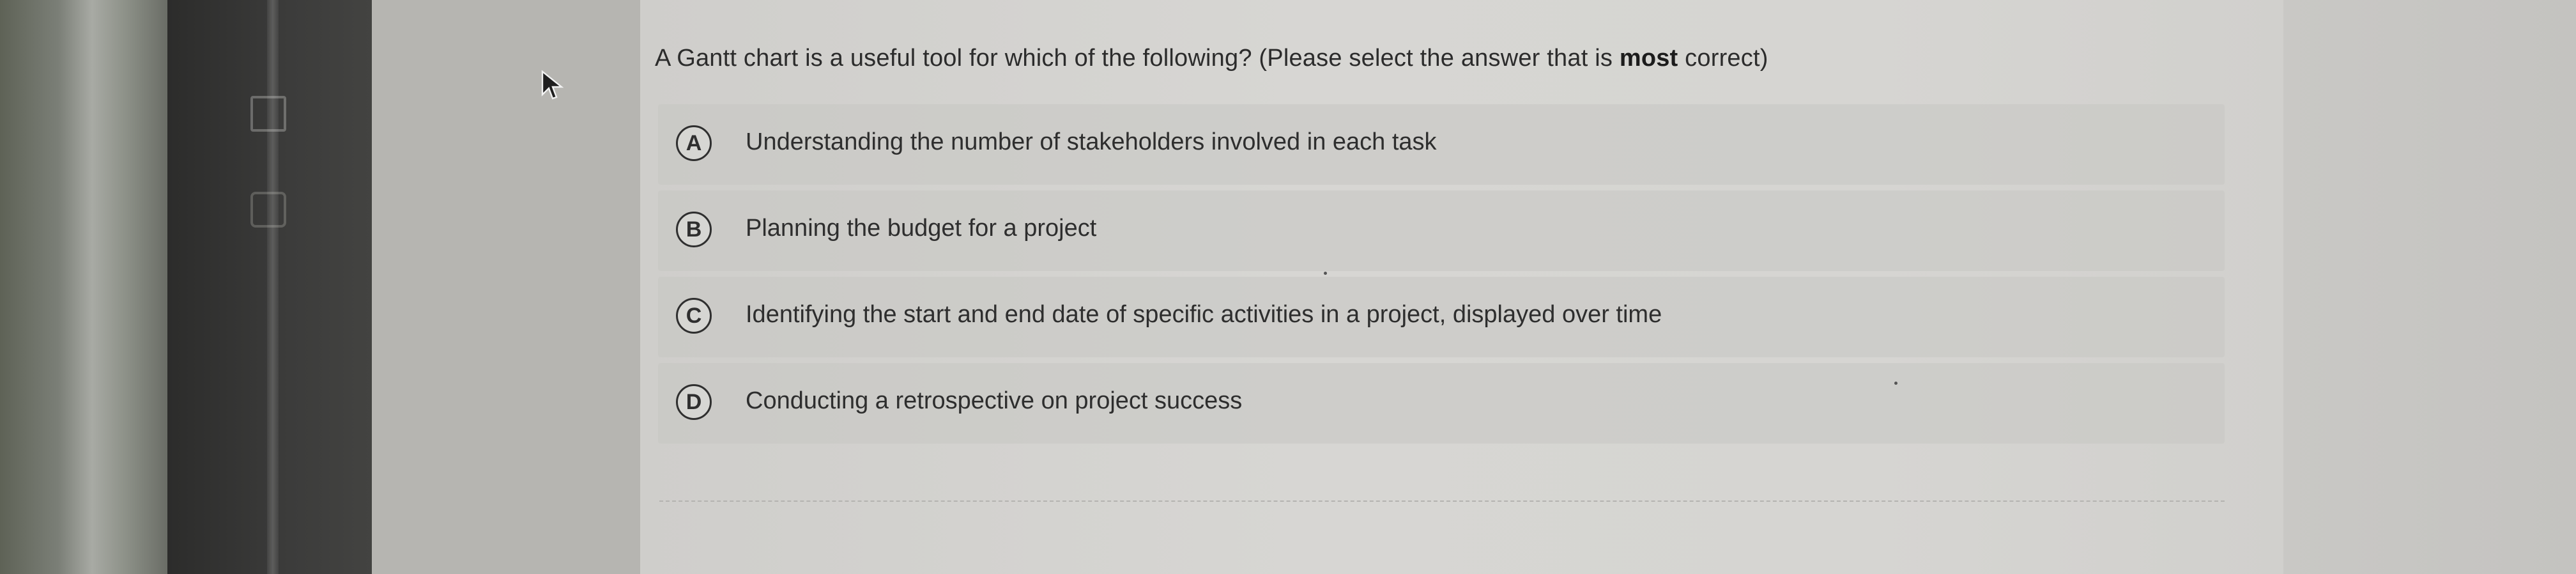 The height and width of the screenshot is (574, 2576). I want to click on monitor-frame-highlight, so click(273, 287).